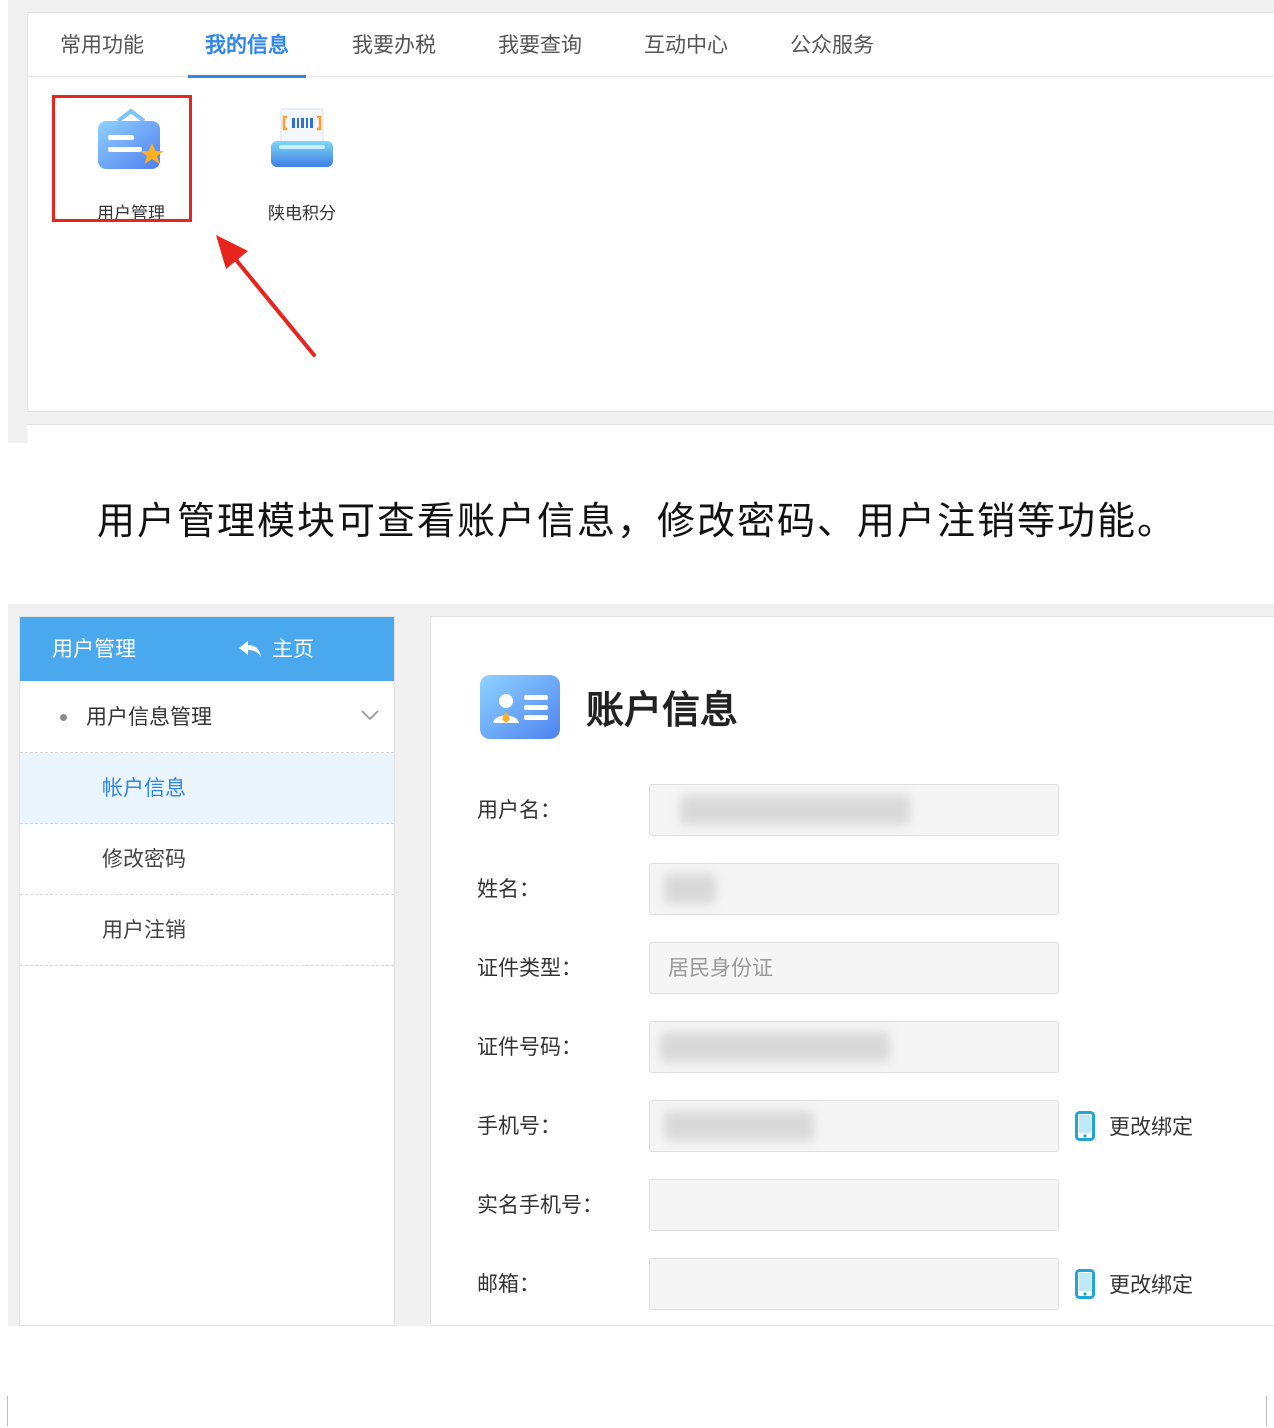 The width and height of the screenshot is (1274, 1428). I want to click on barcode-printer-icon, so click(302, 137).